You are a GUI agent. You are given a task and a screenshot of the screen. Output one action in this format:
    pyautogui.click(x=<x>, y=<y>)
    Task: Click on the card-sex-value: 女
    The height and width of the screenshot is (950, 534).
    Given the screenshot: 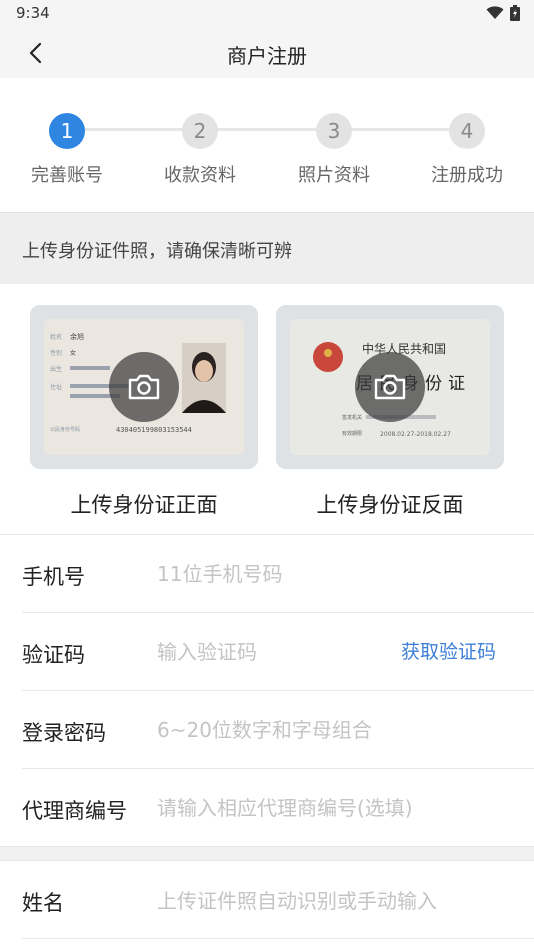 What is the action you would take?
    pyautogui.click(x=73, y=353)
    